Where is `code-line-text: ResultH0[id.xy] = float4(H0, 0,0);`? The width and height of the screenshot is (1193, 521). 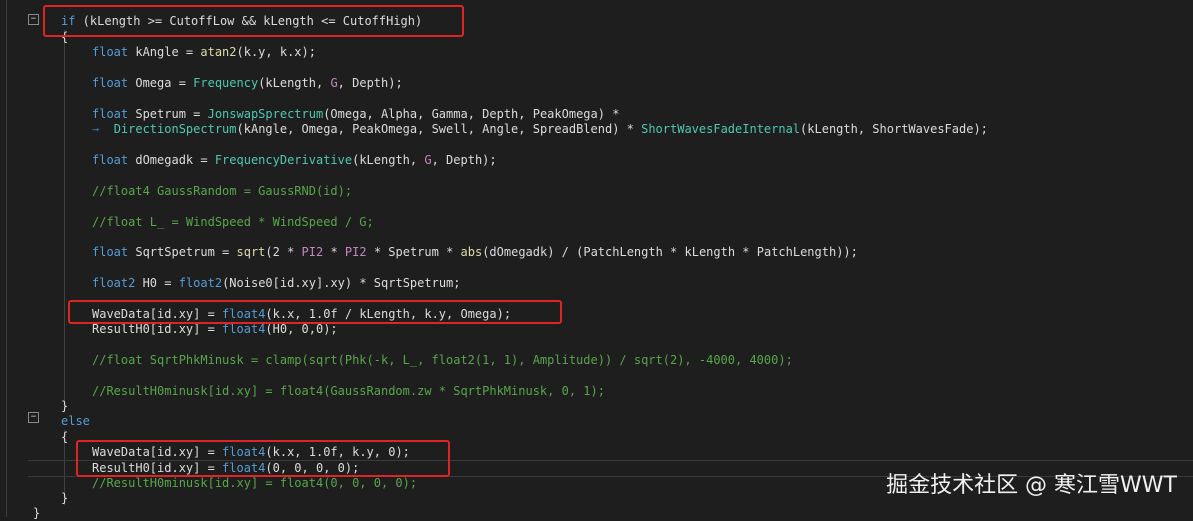 code-line-text: ResultH0[id.xy] = float4(H0, 0,0); is located at coordinates (215, 329).